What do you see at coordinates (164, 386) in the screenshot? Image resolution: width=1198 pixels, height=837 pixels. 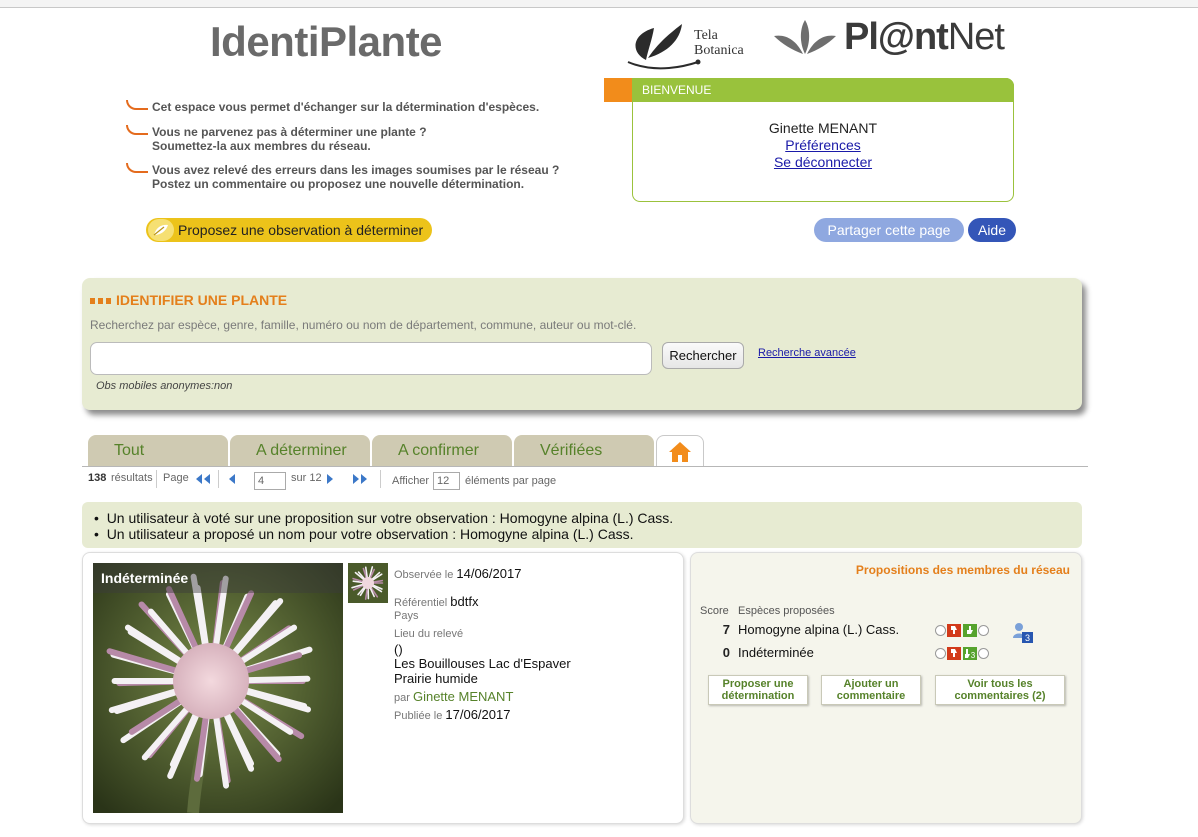 I see `mobile-obs-note: Obs mobiles anonymes:non` at bounding box center [164, 386].